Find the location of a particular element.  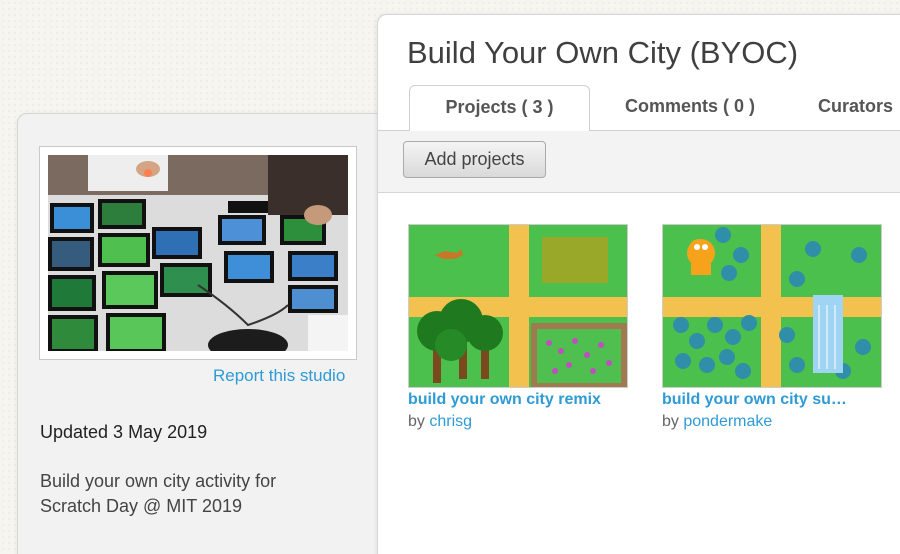

project-author-link: chrisg is located at coordinates (450, 421).